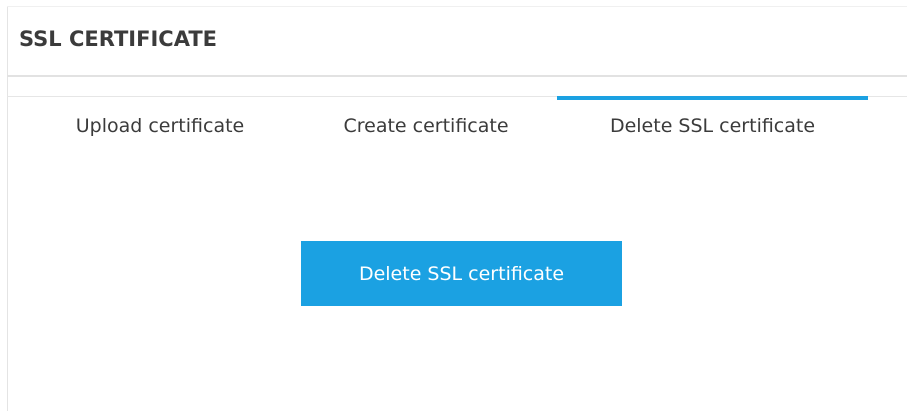 The width and height of the screenshot is (907, 411). Describe the element at coordinates (457, 6) in the screenshot. I see `panel-top-border` at that location.